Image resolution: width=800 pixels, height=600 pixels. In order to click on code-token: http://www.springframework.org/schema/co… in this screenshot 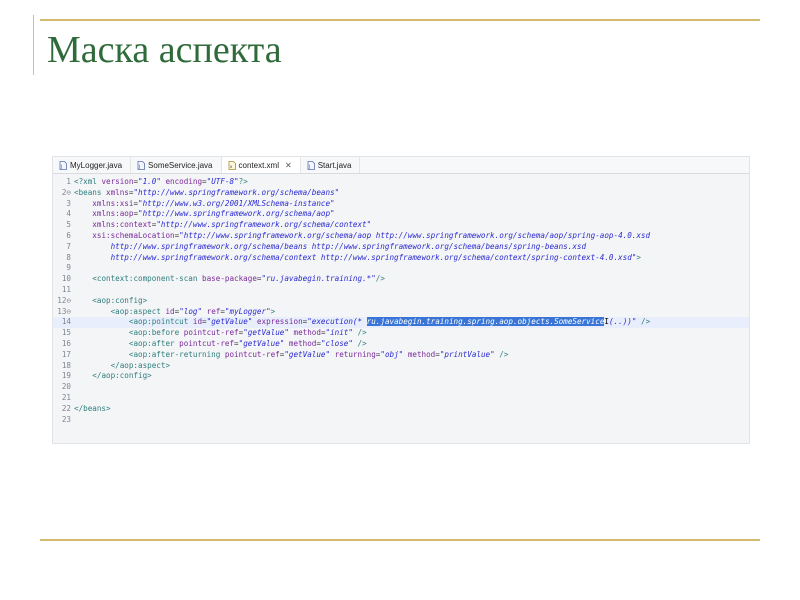, I will do `click(355, 257)`.